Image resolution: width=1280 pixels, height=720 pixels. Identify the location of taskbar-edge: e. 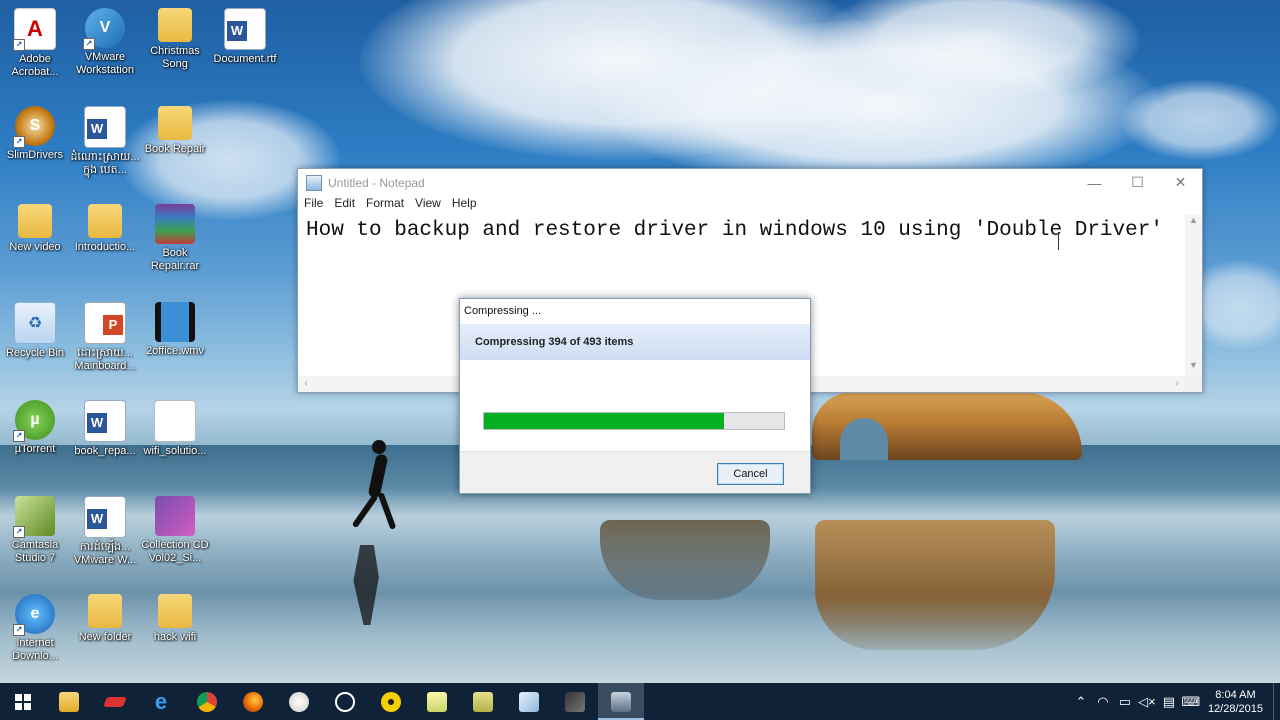
(161, 701).